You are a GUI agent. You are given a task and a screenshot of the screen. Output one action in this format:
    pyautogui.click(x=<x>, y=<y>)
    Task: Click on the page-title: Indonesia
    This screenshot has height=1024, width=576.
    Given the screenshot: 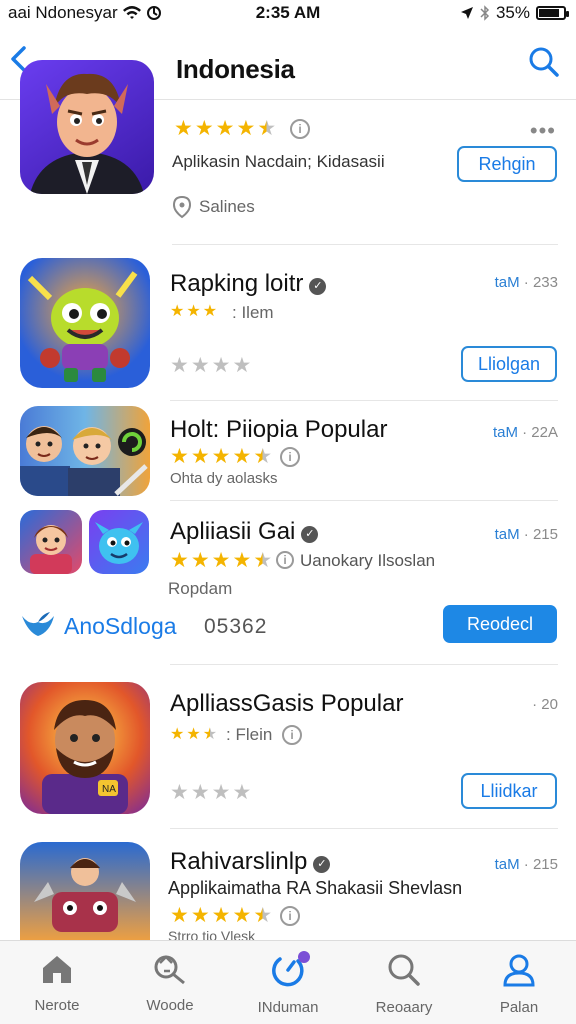 What is the action you would take?
    pyautogui.click(x=235, y=69)
    